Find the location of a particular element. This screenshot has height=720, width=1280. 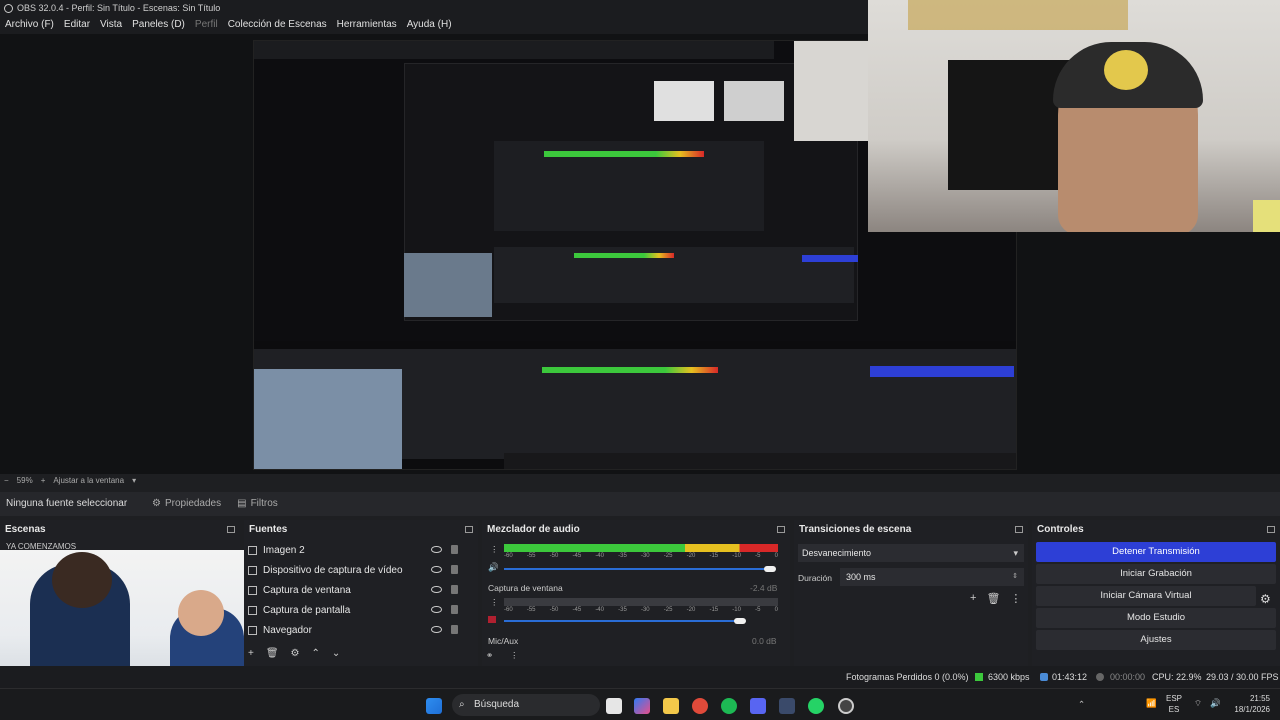

source-item: Dispositivo de captura de vídeo is located at coordinates (361, 570).